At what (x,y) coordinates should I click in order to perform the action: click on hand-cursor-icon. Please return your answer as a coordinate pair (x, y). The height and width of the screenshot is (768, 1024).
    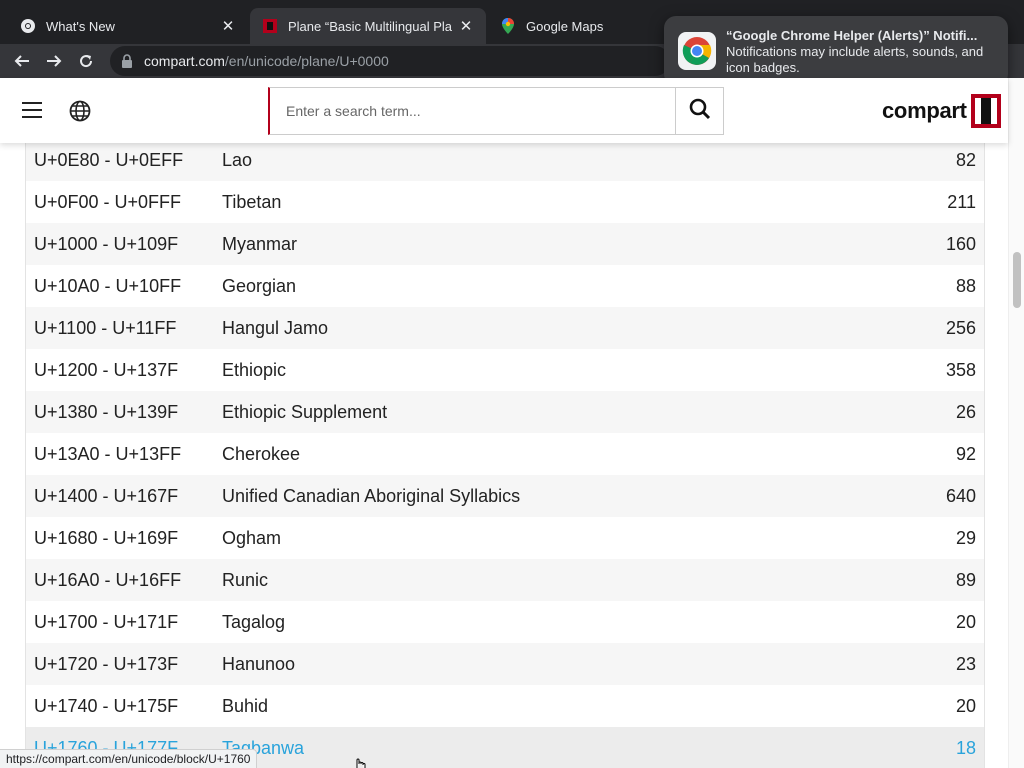
    Looking at the image, I should click on (360, 762).